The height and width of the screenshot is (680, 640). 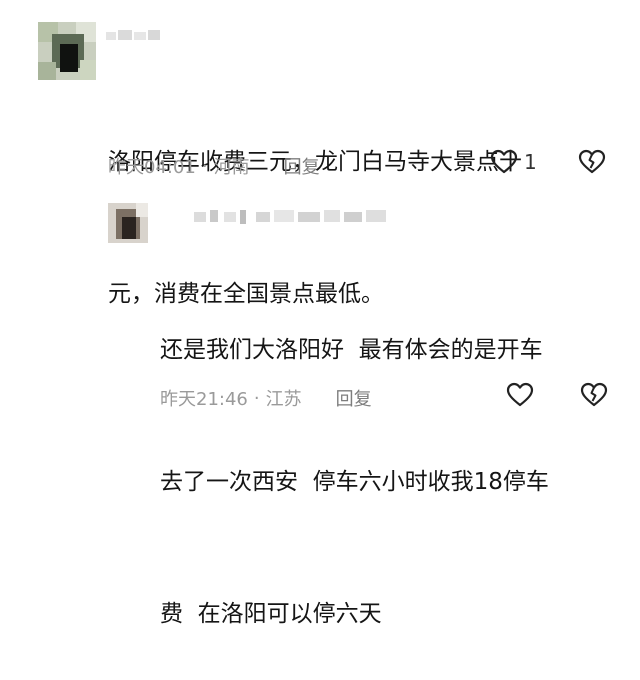 I want to click on location: 江苏, so click(x=283, y=399).